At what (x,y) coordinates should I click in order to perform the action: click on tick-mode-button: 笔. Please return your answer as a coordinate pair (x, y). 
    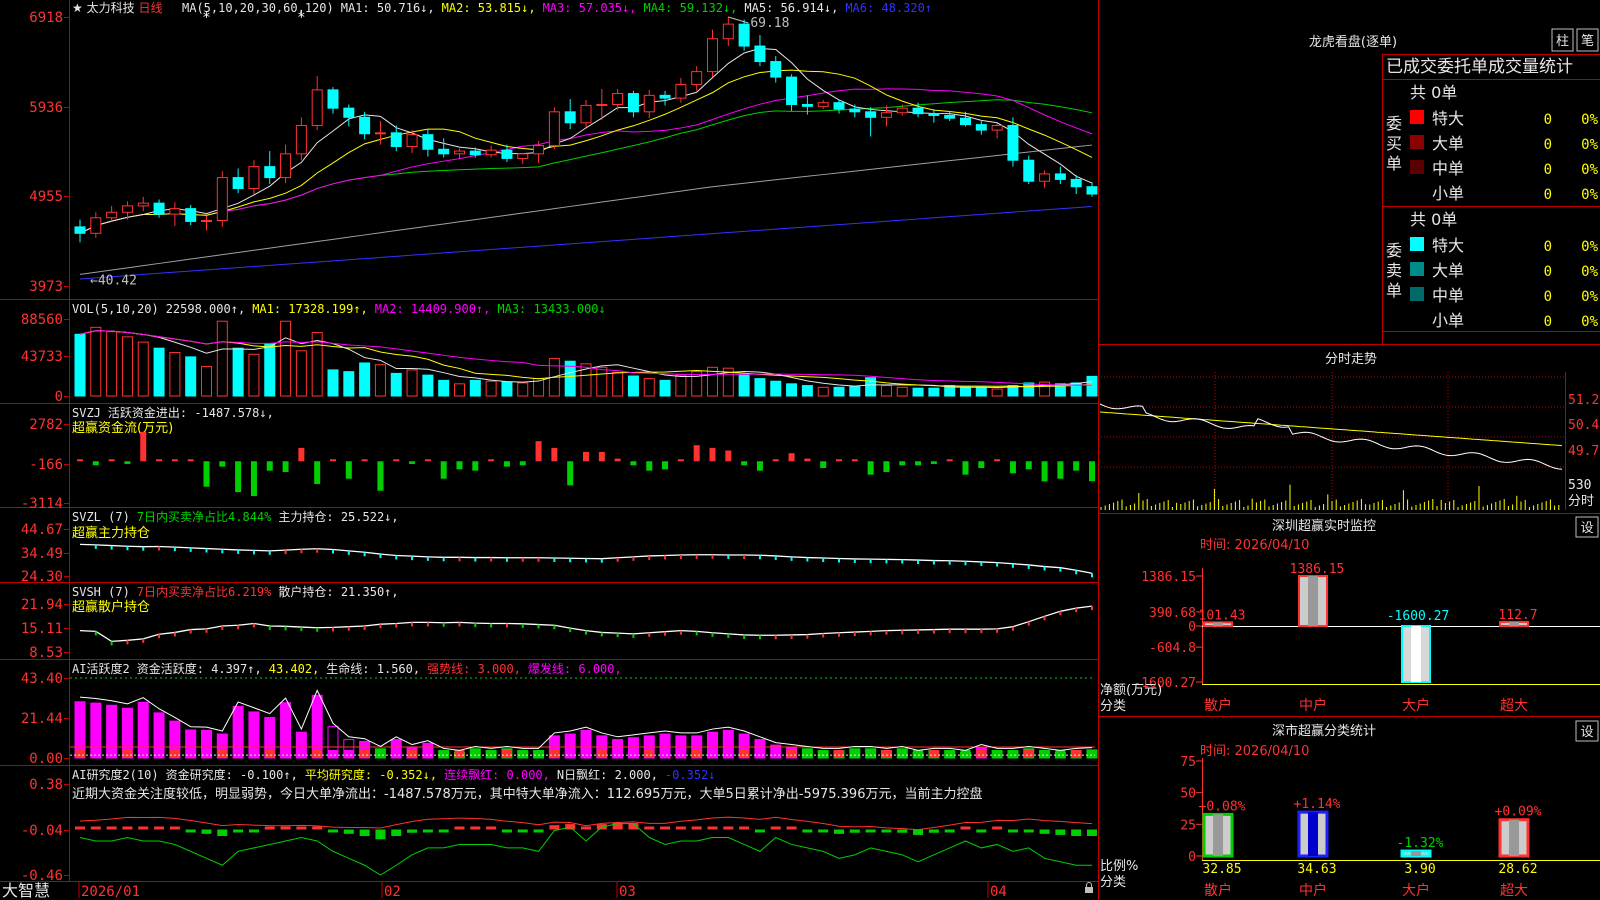
    Looking at the image, I should click on (1587, 40).